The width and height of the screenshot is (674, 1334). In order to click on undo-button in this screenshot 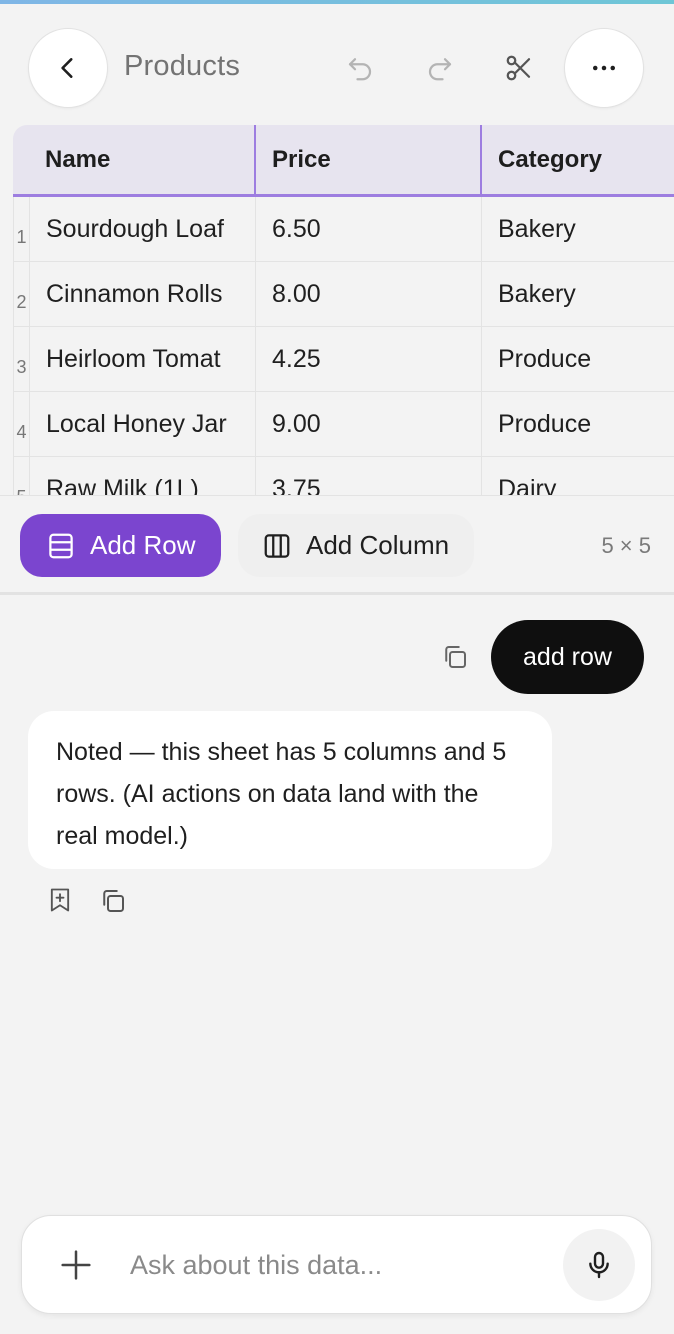, I will do `click(360, 68)`.